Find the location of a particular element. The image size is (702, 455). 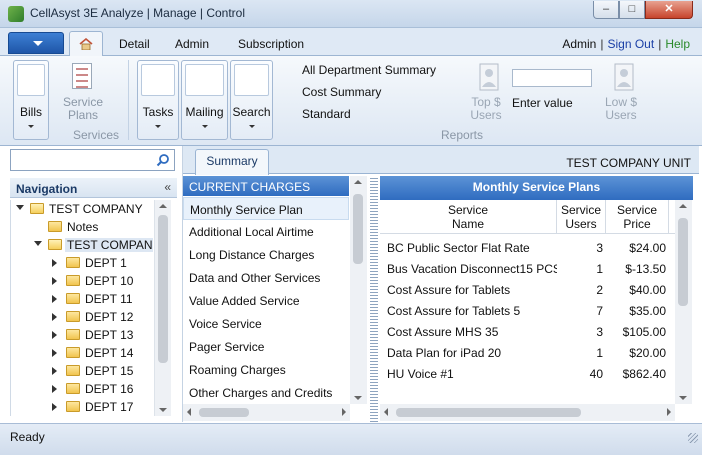

service-users-cell: 3 is located at coordinates (599, 248).